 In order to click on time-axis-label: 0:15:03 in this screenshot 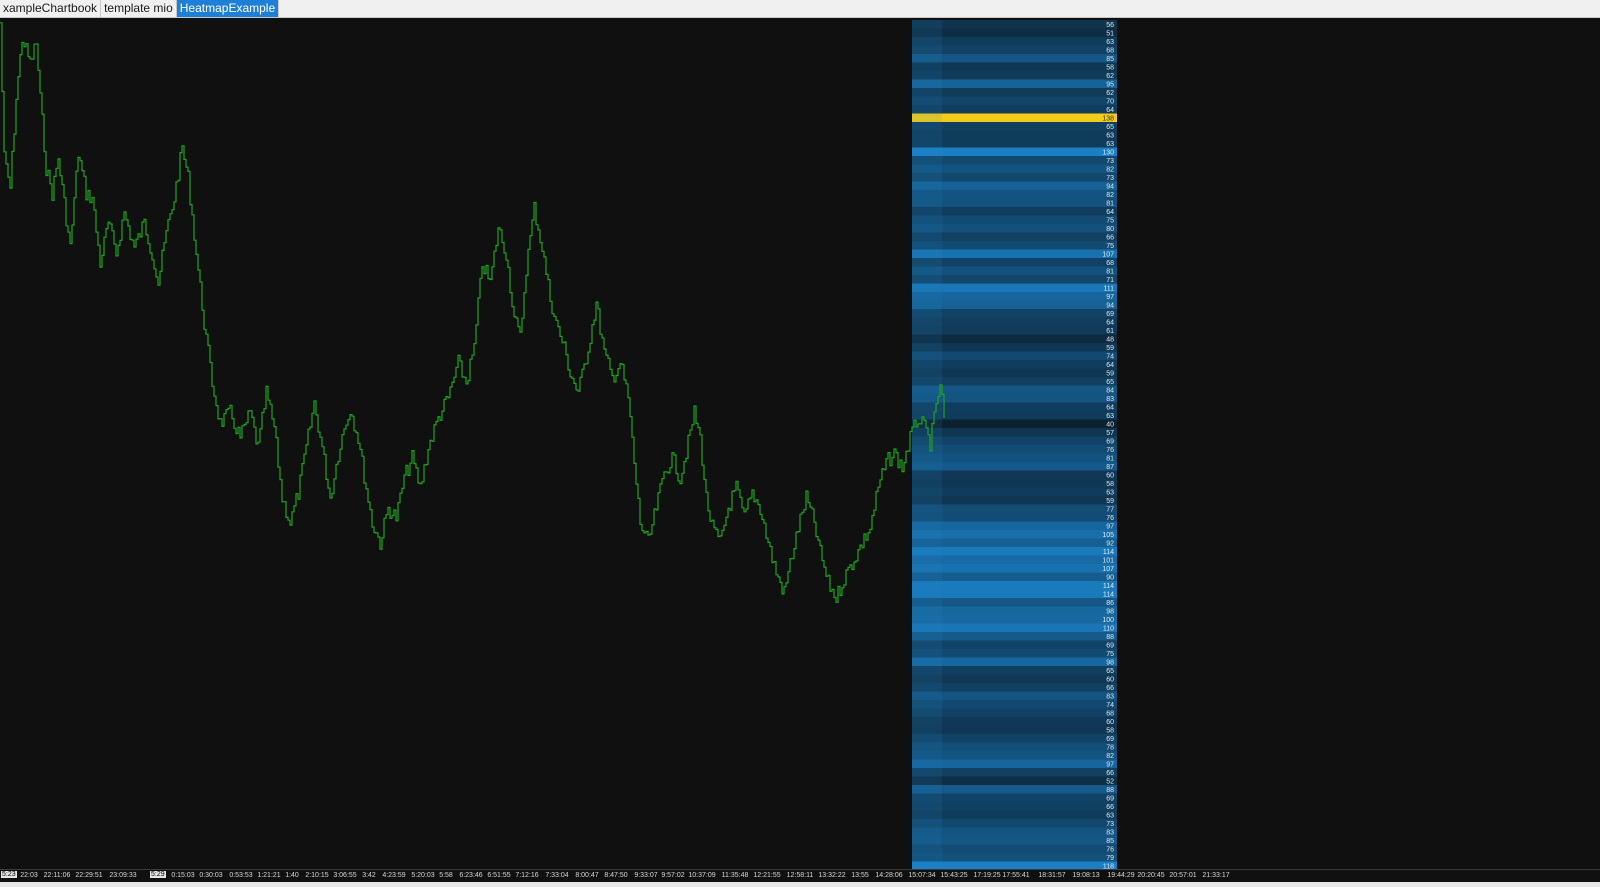, I will do `click(183, 875)`.